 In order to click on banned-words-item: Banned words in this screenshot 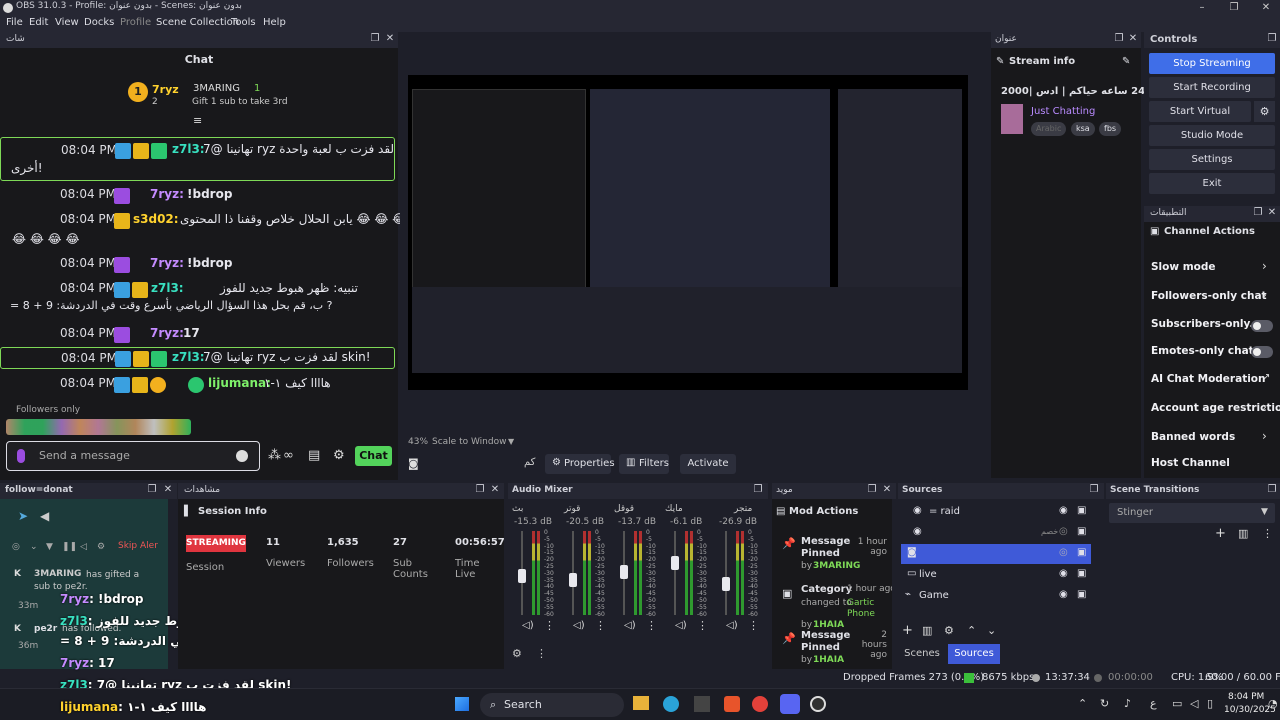, I will do `click(1193, 437)`.